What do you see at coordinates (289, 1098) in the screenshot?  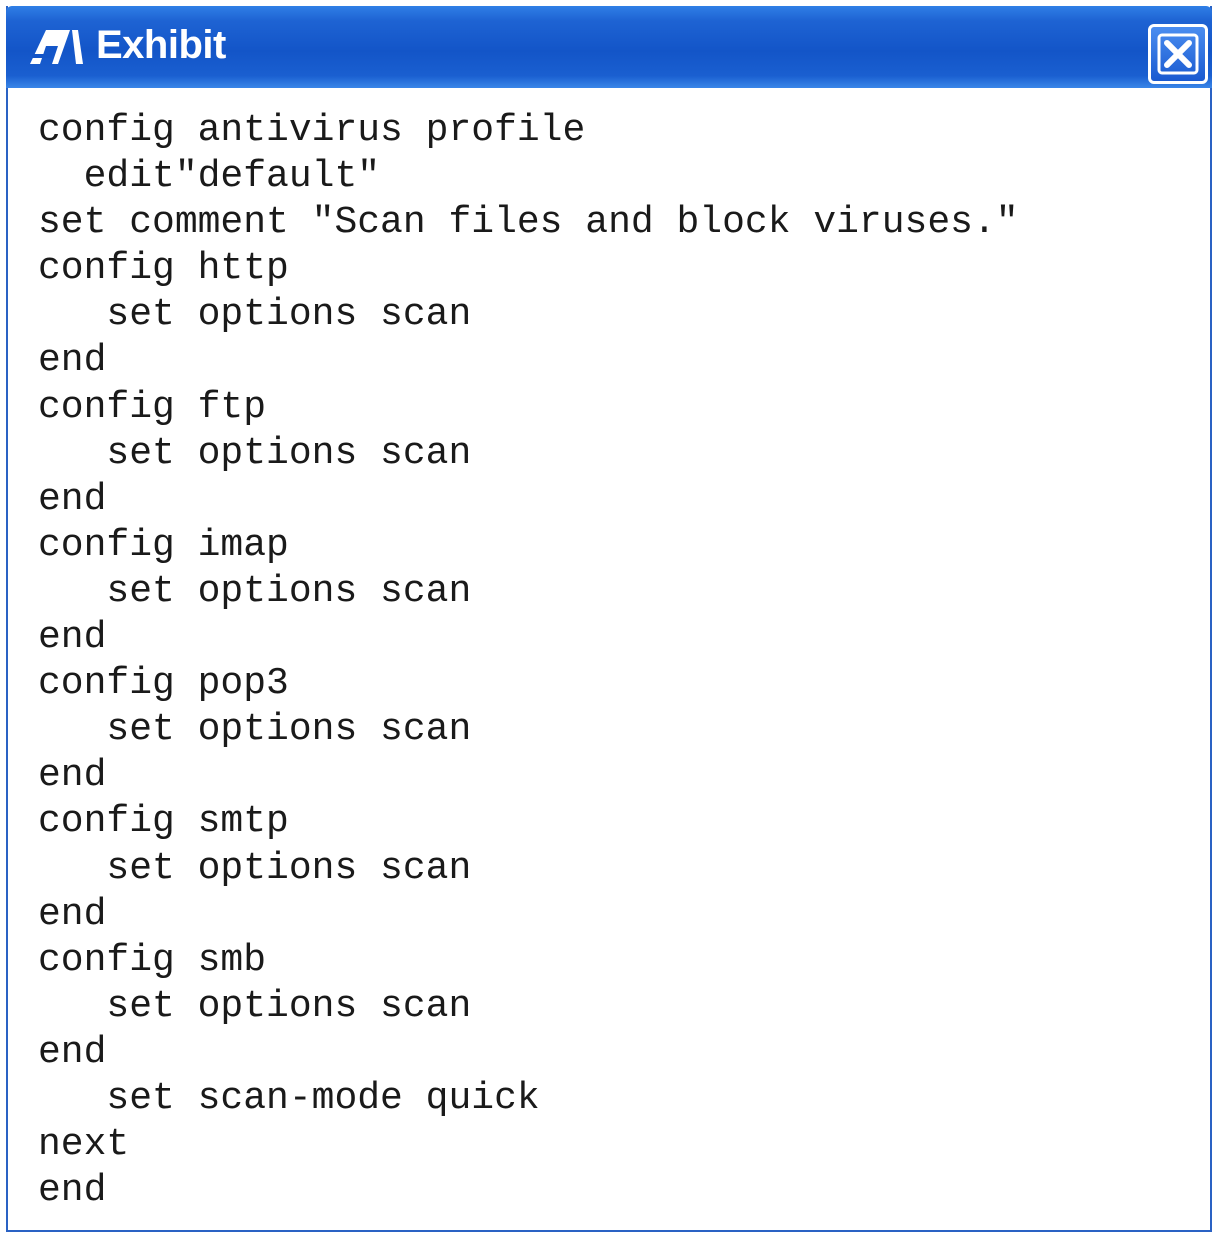 I see `code-line: set scan-mode quick` at bounding box center [289, 1098].